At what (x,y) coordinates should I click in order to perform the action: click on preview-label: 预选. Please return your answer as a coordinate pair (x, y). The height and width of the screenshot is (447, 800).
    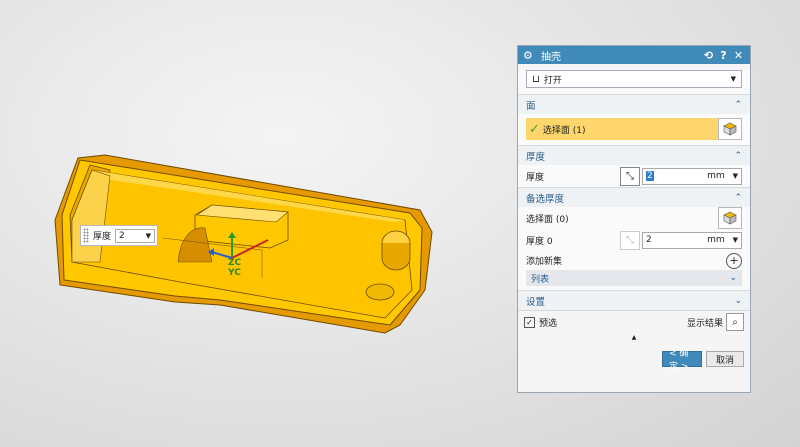
    Looking at the image, I should click on (548, 323).